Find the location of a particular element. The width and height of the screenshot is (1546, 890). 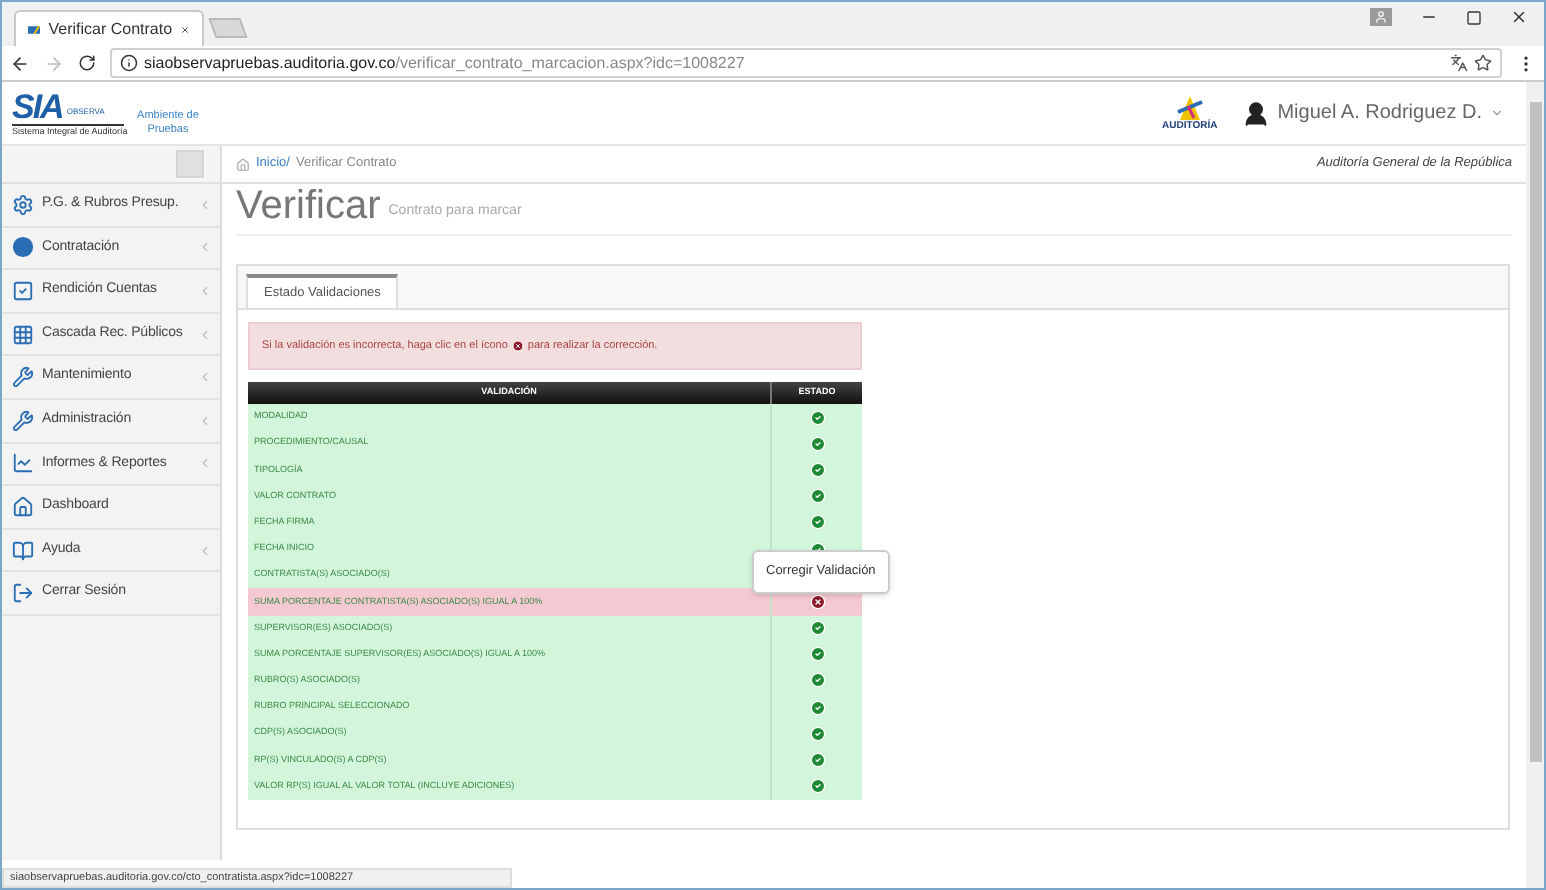

tab-title: Verificar Contrato is located at coordinates (110, 29).